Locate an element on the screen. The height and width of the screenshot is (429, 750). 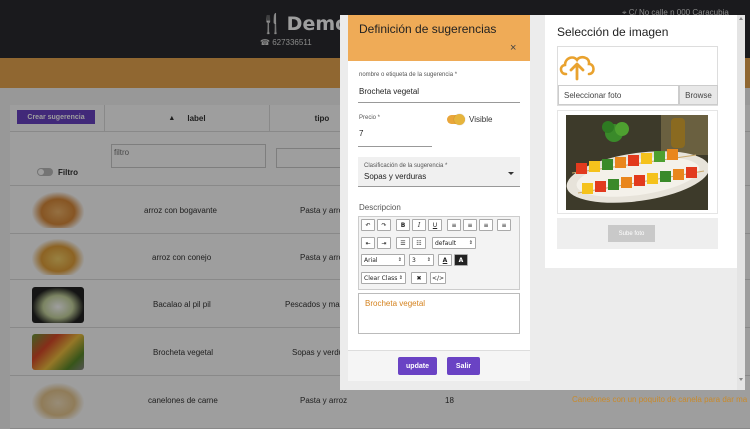
style-select: default ⇕ is located at coordinates (454, 243).